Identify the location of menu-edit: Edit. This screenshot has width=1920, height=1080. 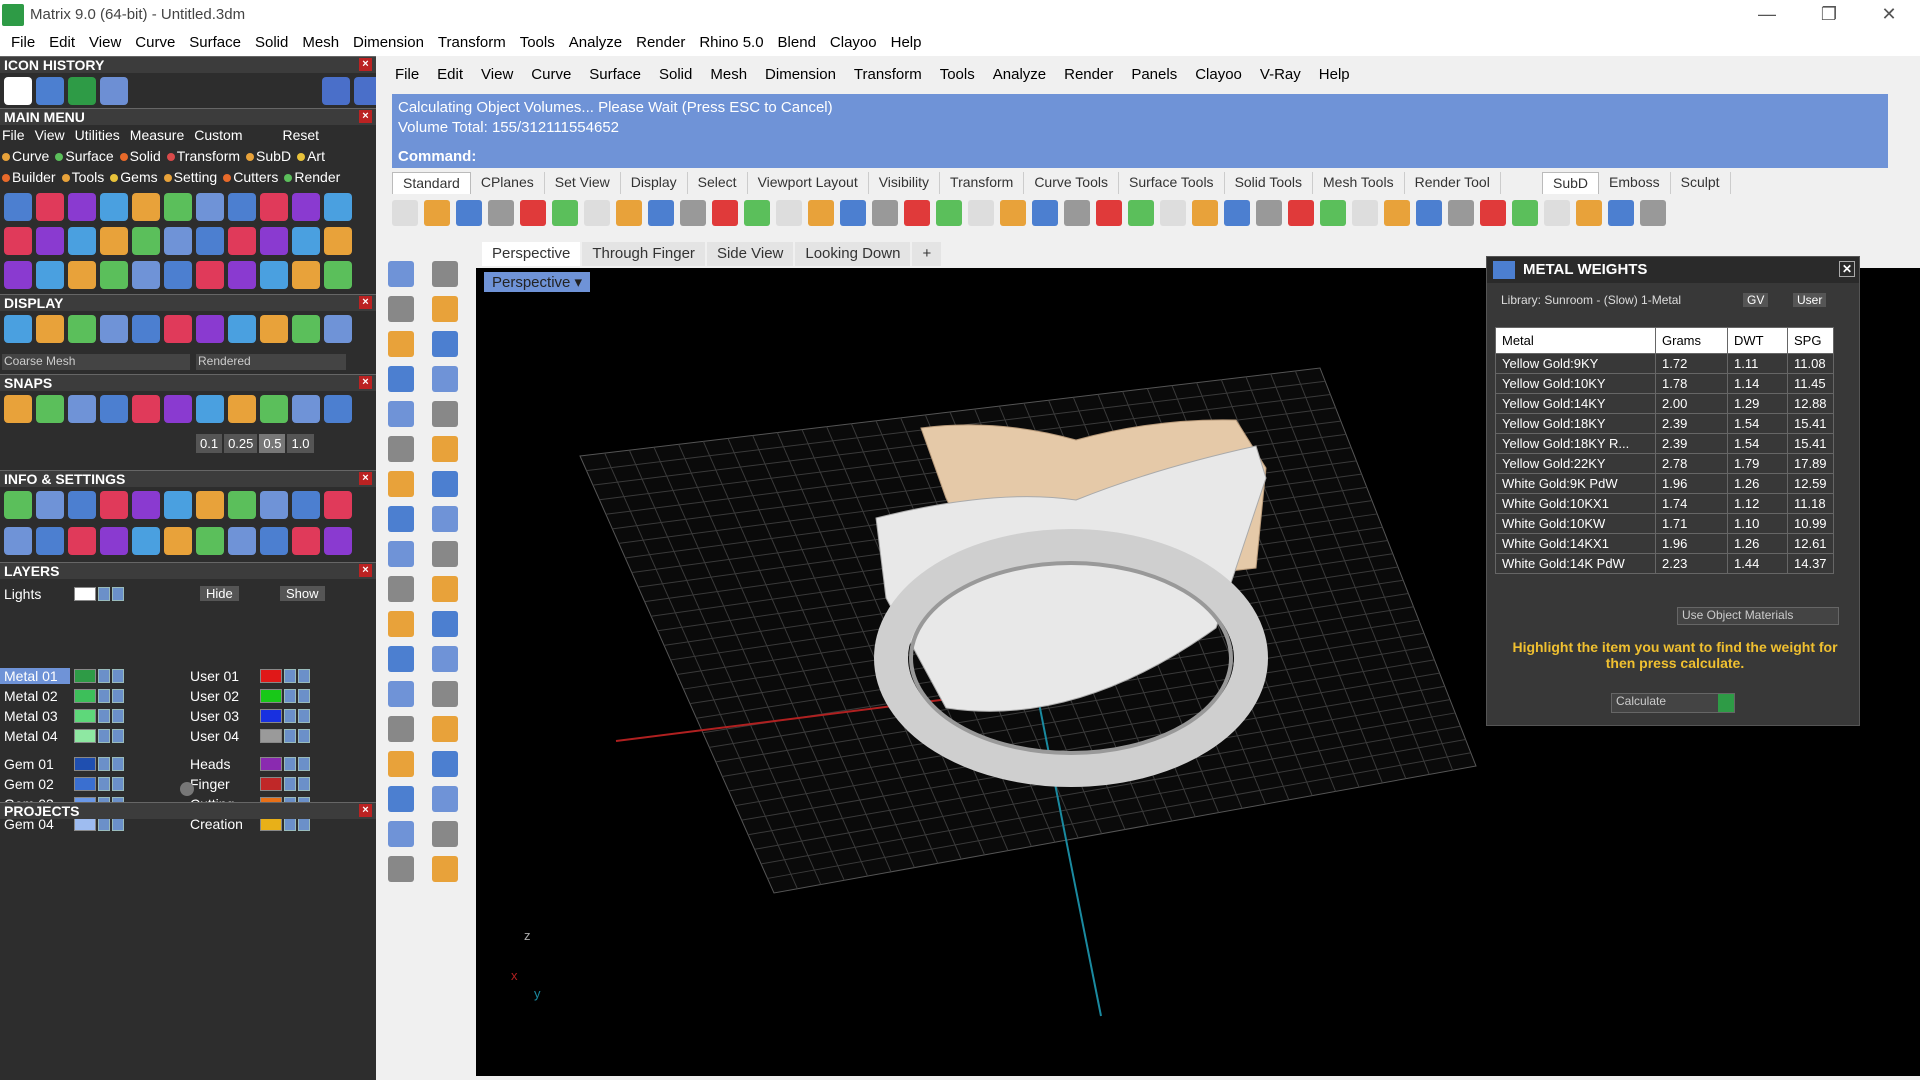
(62, 42).